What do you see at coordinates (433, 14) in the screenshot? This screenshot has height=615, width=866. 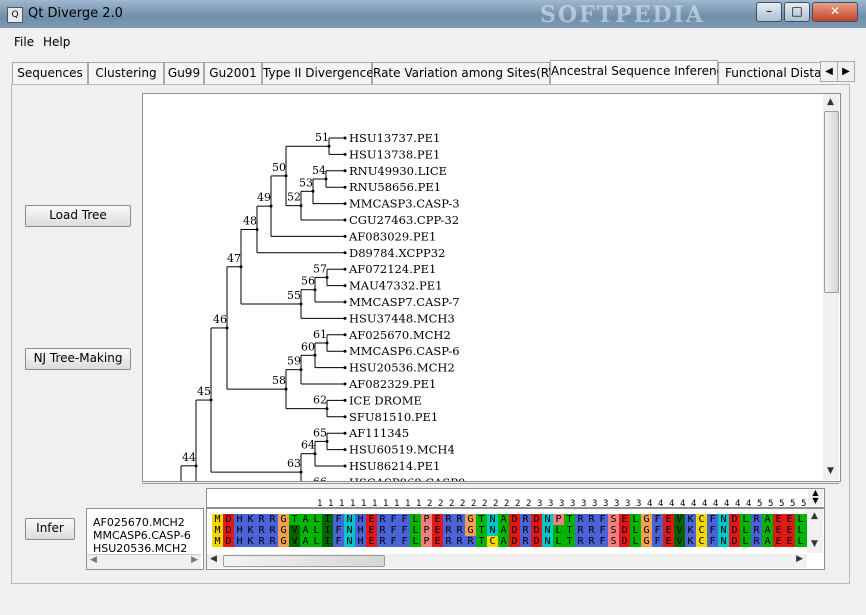 I see `title-bar: Q Qt Diverge 2.0 SOFTPEDIA – □ ✕` at bounding box center [433, 14].